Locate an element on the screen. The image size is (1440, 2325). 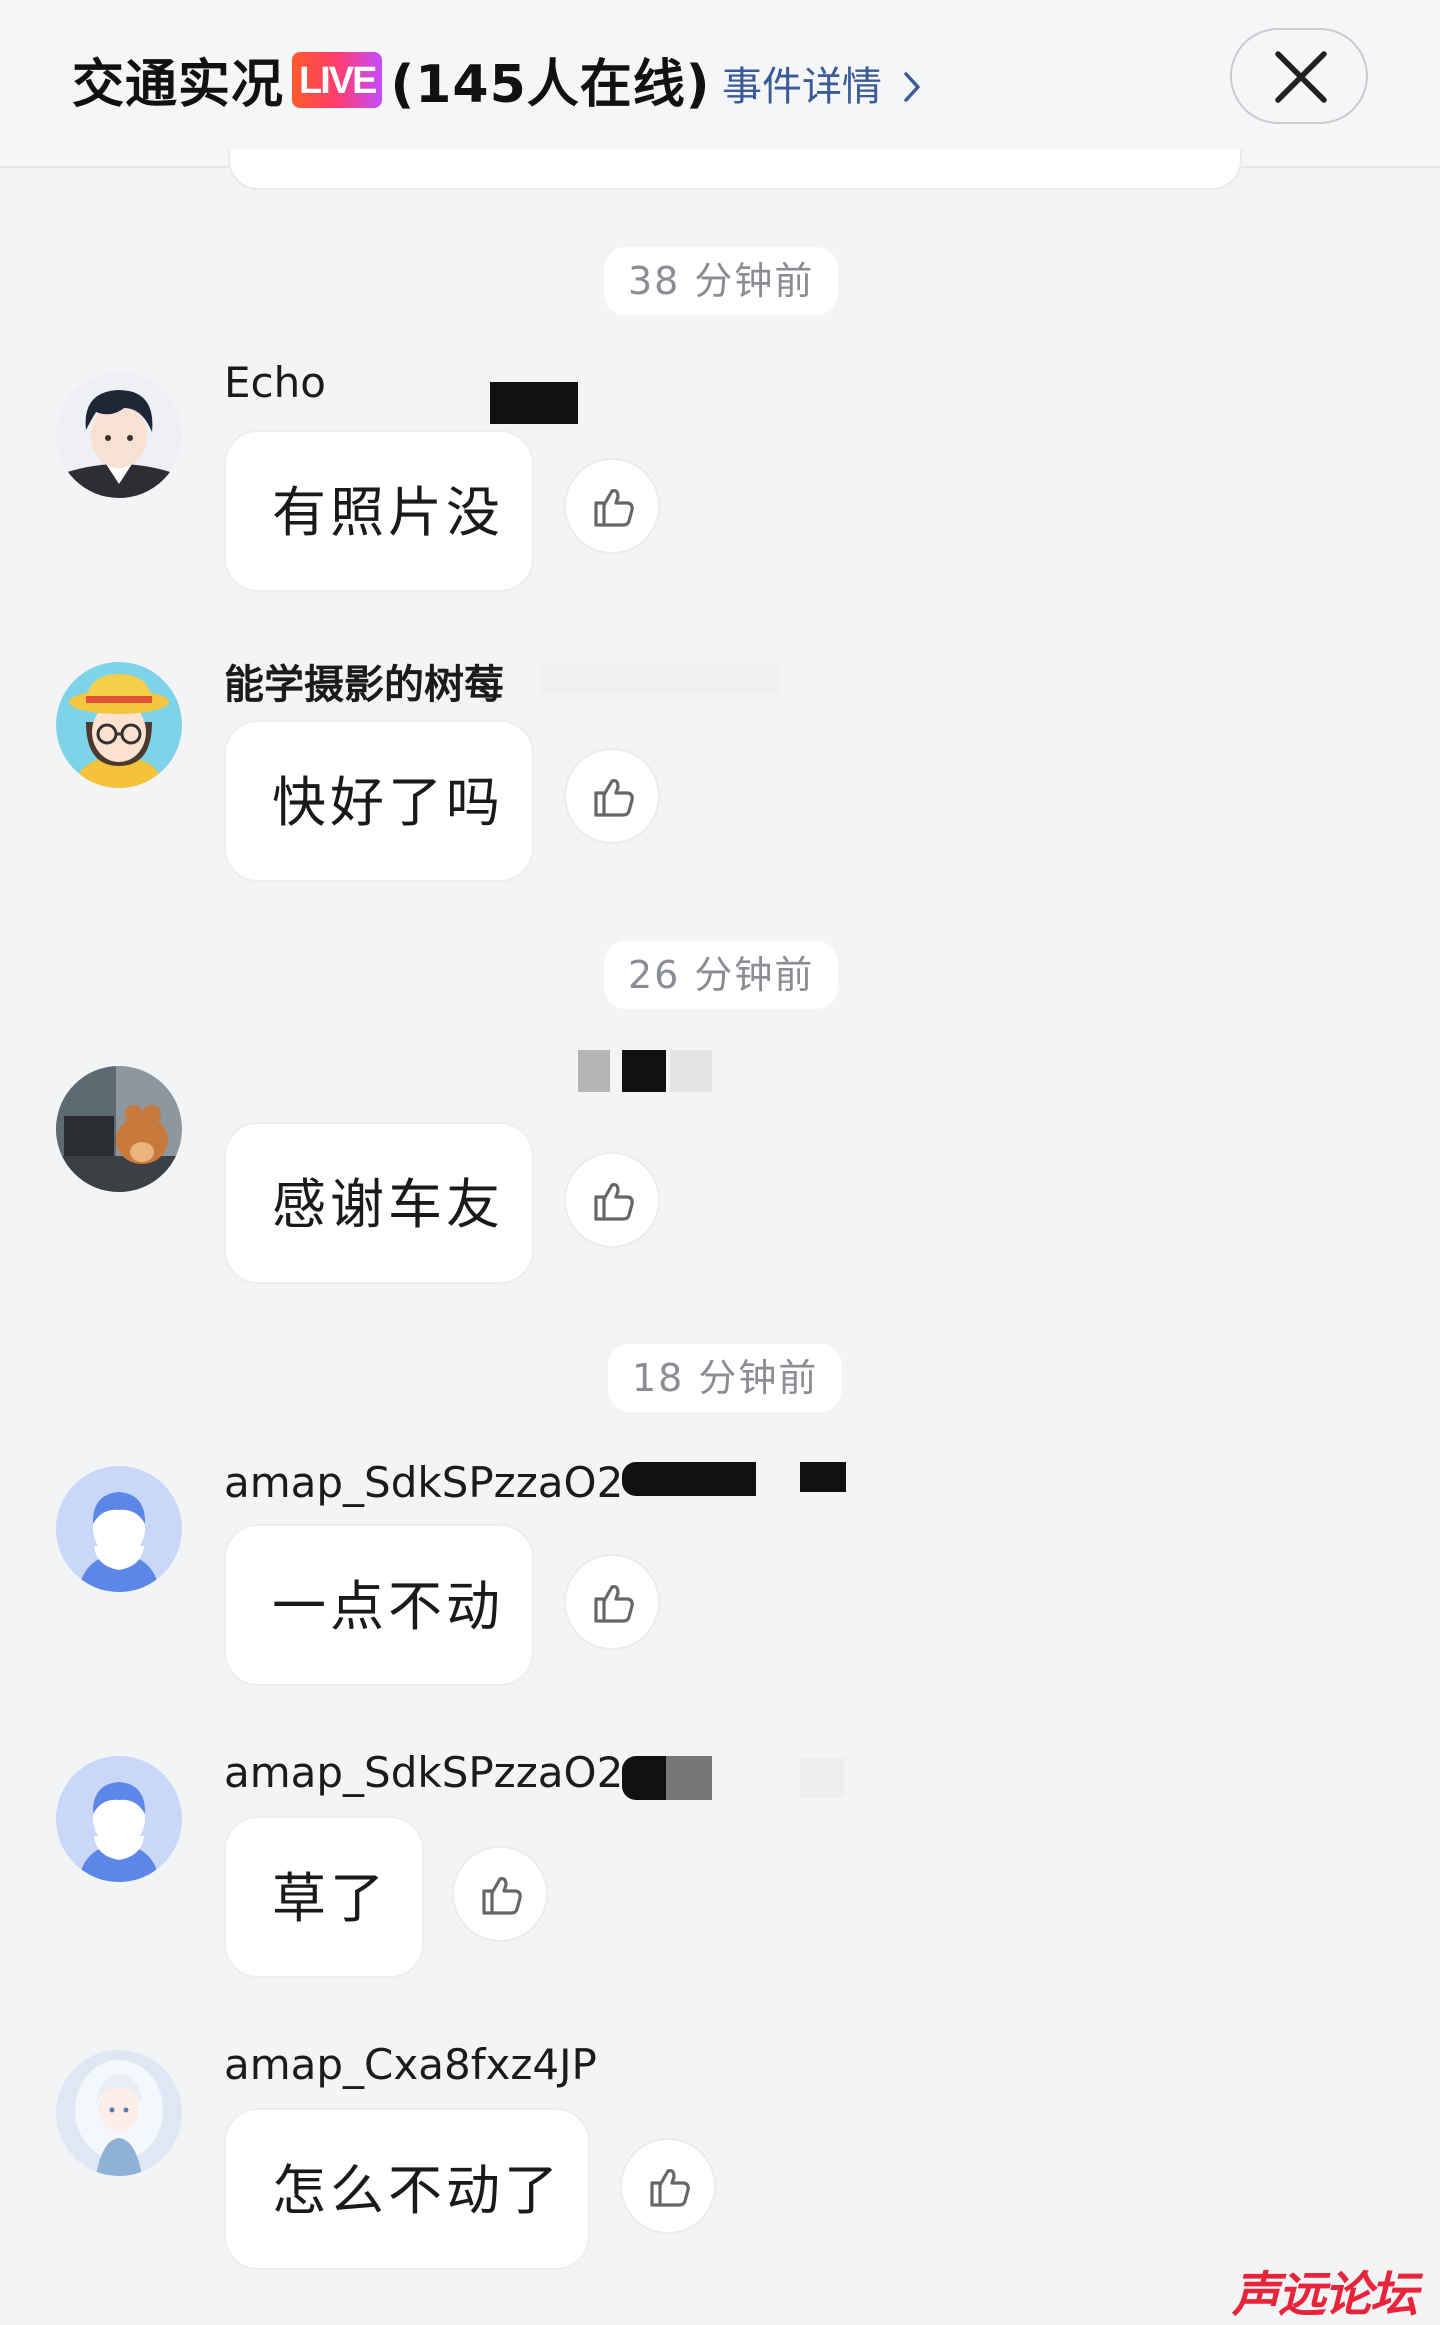
event-details-label: 事件详情 is located at coordinates (802, 87).